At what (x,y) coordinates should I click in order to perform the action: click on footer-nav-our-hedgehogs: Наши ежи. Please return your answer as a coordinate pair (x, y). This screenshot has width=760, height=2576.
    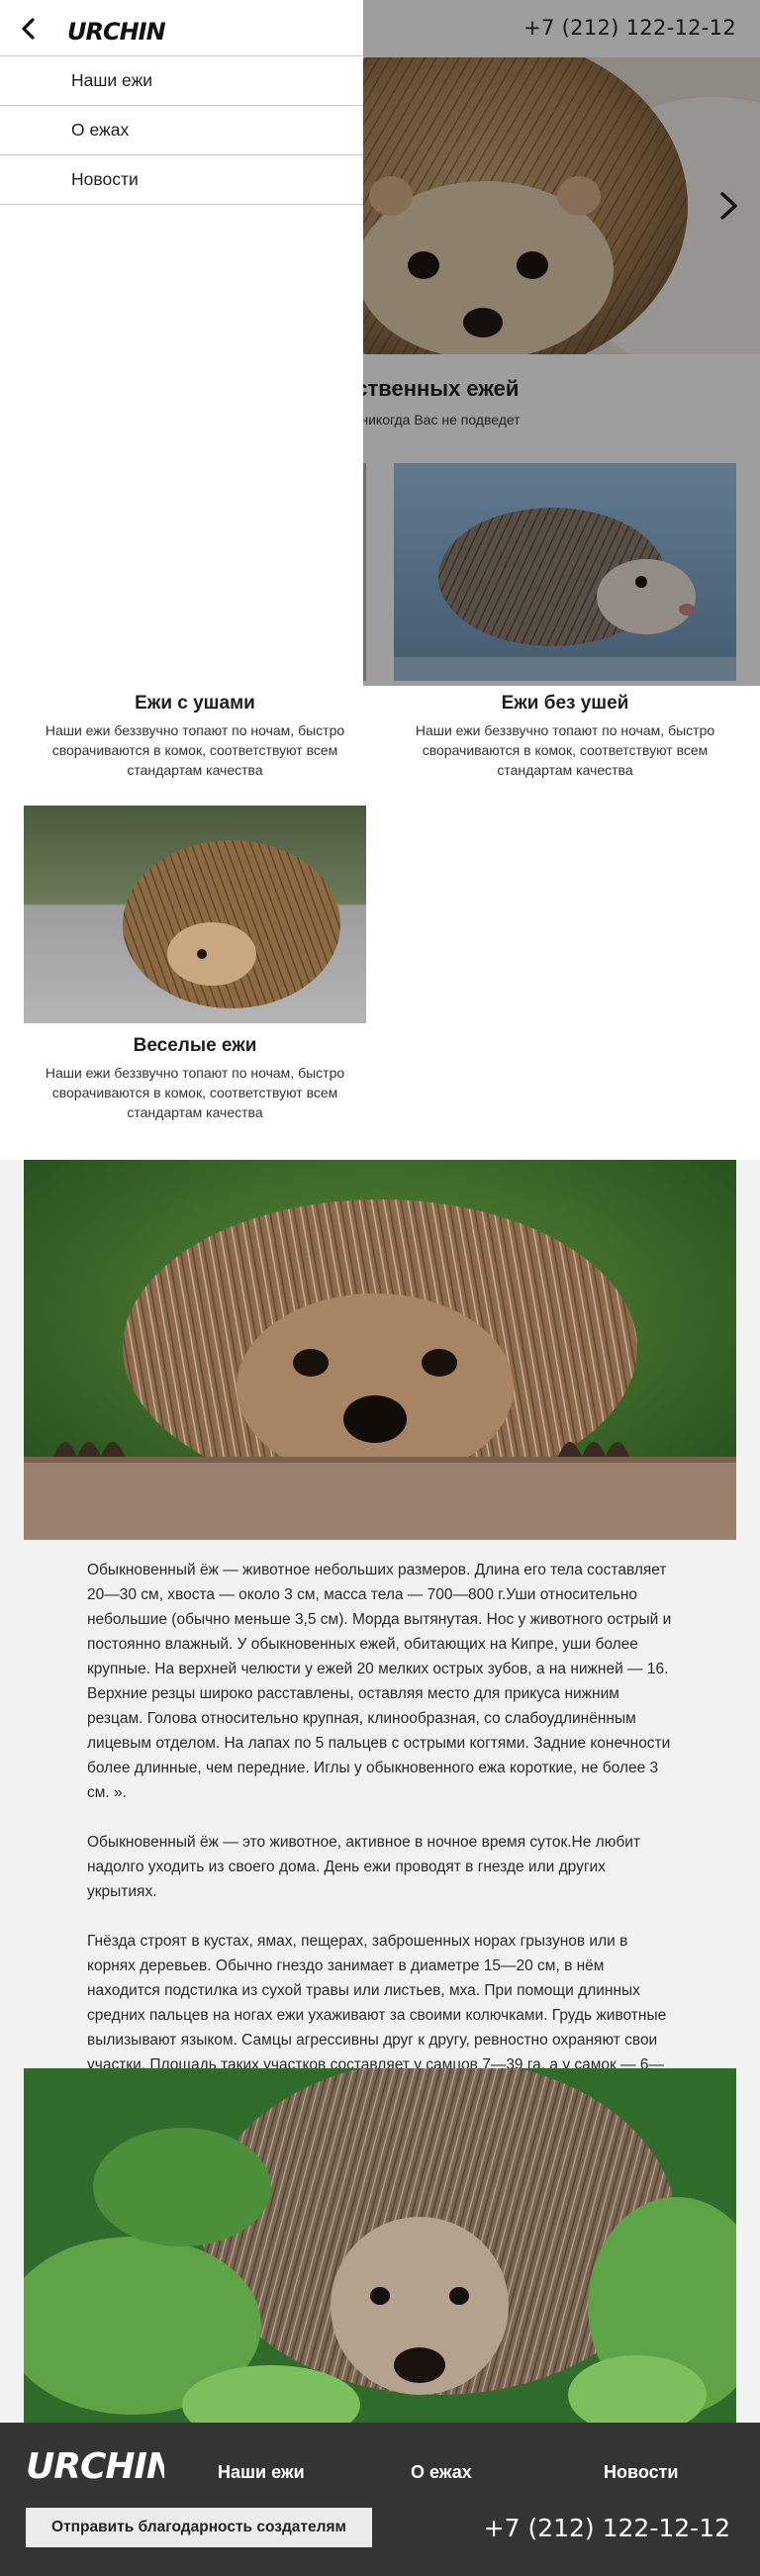
    Looking at the image, I should click on (261, 2472).